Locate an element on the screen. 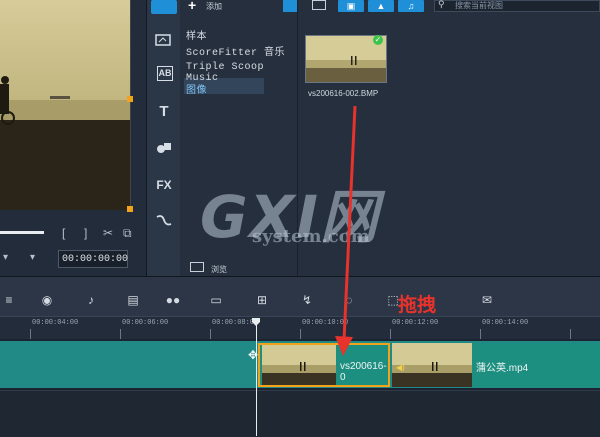  drag-annotation-label: 拖拽 is located at coordinates (417, 305).